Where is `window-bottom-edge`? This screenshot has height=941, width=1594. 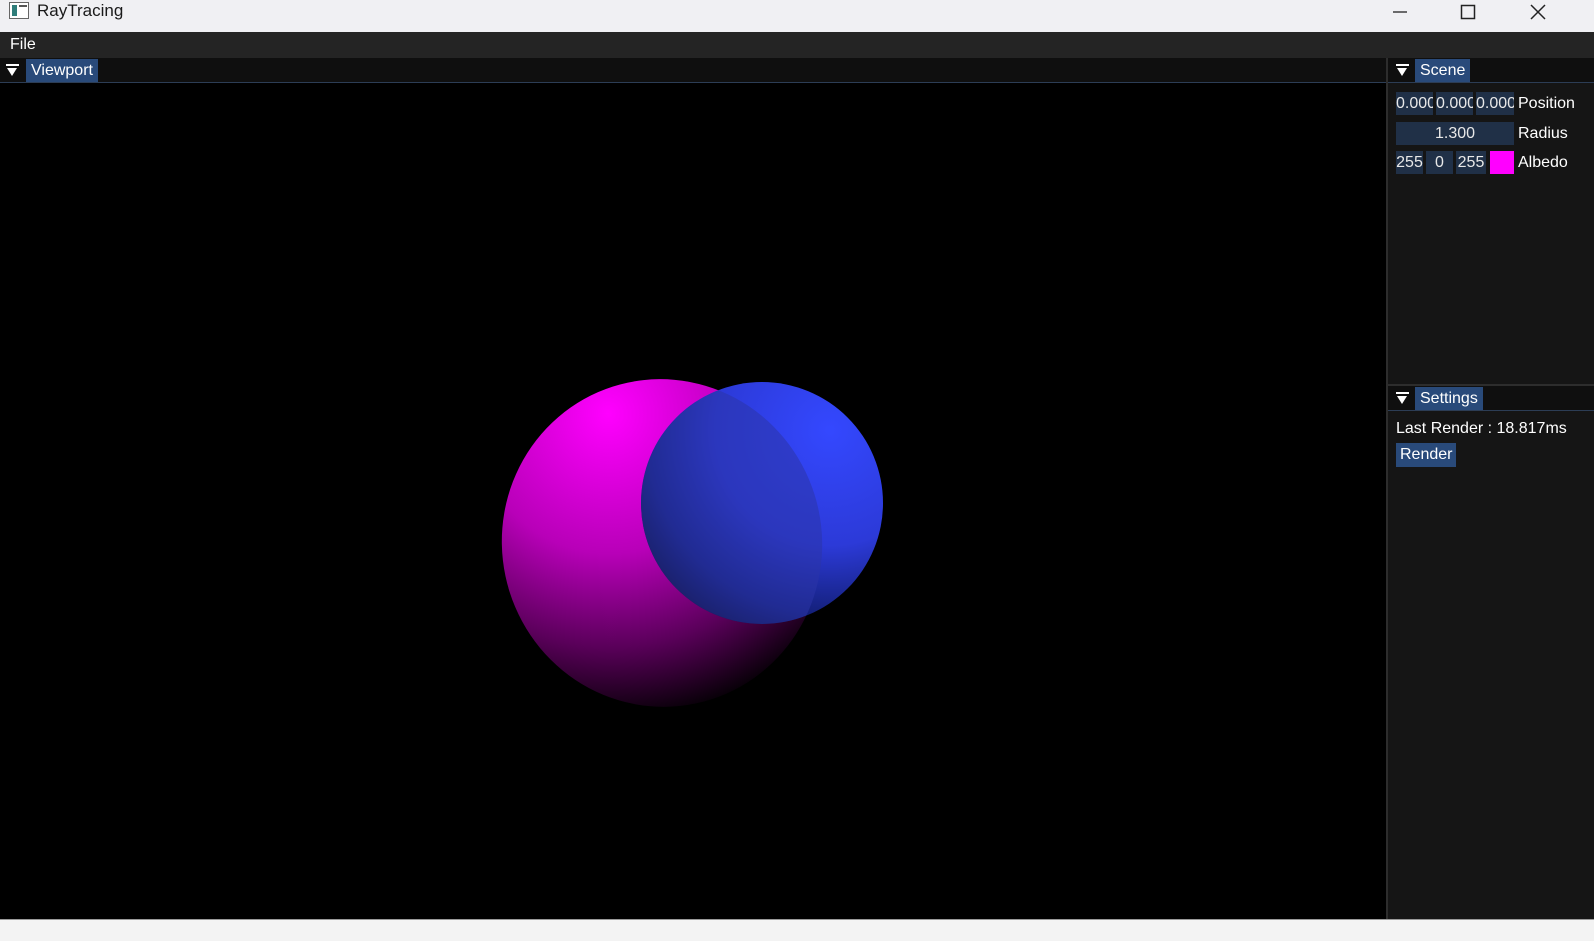
window-bottom-edge is located at coordinates (797, 930).